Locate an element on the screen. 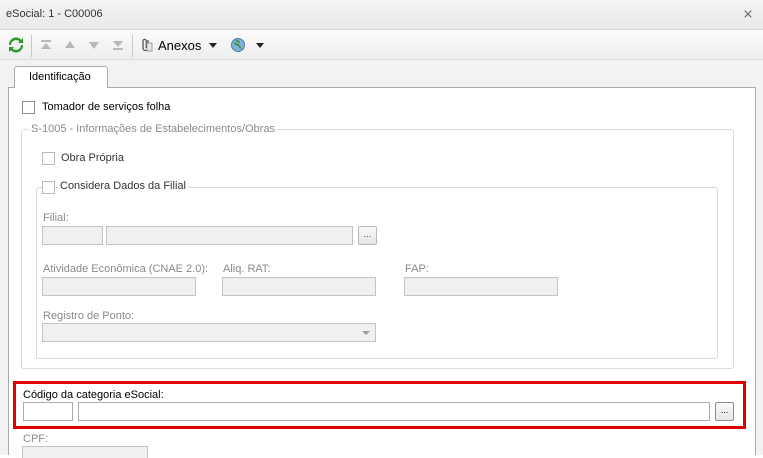  first-record-icon is located at coordinates (46, 44).